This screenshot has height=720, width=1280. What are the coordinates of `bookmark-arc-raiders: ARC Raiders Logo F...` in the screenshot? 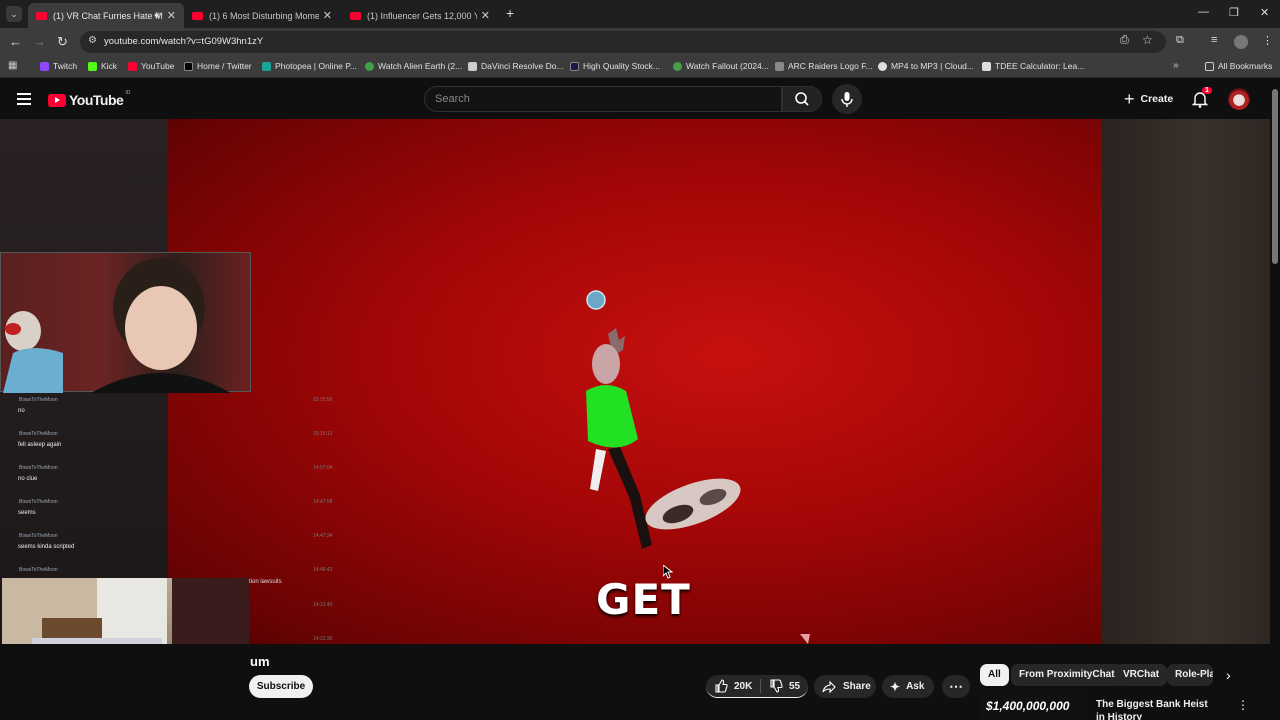 It's located at (824, 66).